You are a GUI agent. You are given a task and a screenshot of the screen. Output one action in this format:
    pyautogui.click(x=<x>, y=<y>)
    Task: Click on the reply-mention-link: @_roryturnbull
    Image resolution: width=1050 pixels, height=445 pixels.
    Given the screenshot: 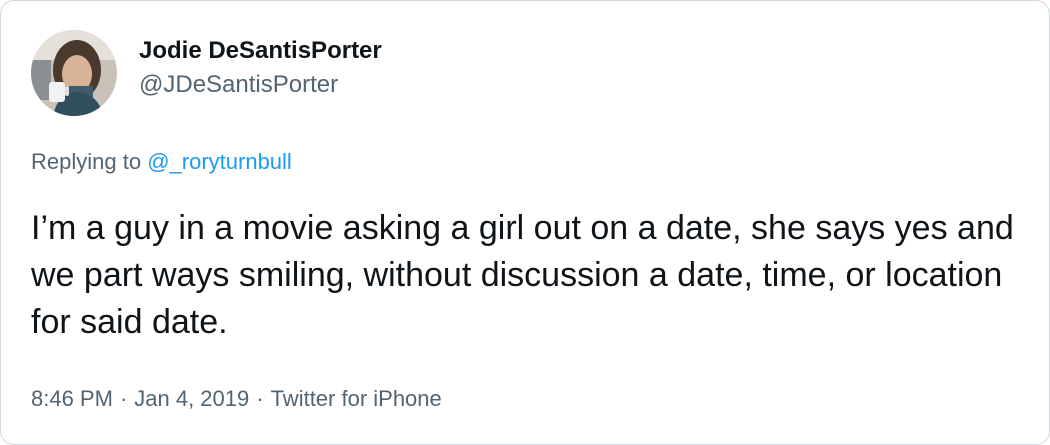 What is the action you would take?
    pyautogui.click(x=219, y=161)
    